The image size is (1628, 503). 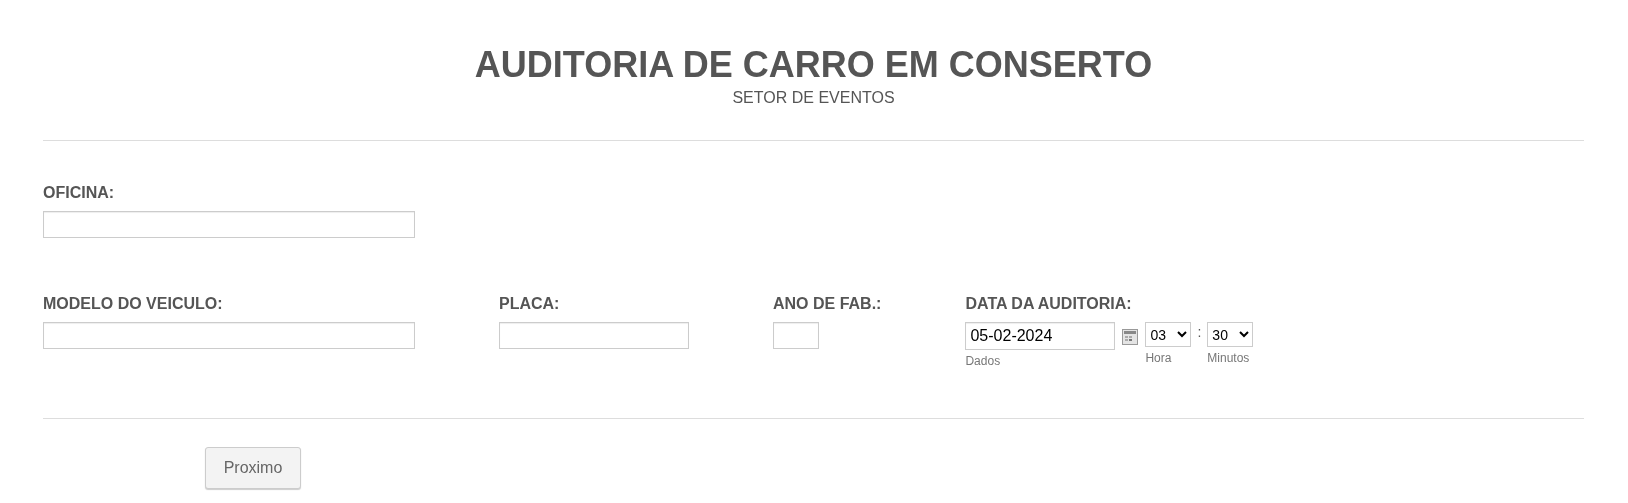 I want to click on next-button: Proximo, so click(x=253, y=468).